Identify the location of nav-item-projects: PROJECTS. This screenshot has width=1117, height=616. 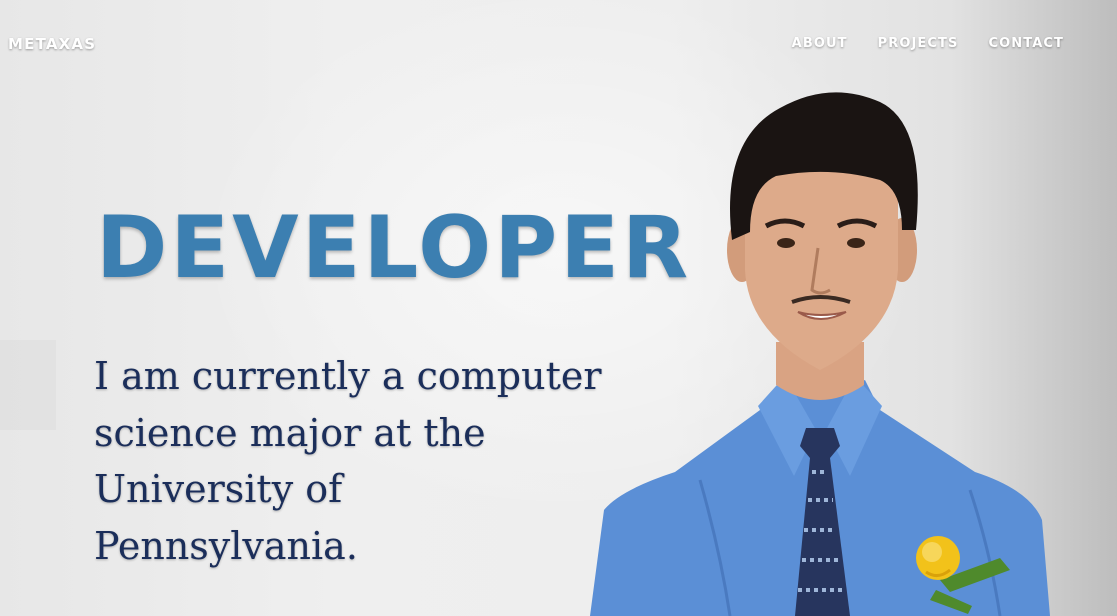
(918, 43).